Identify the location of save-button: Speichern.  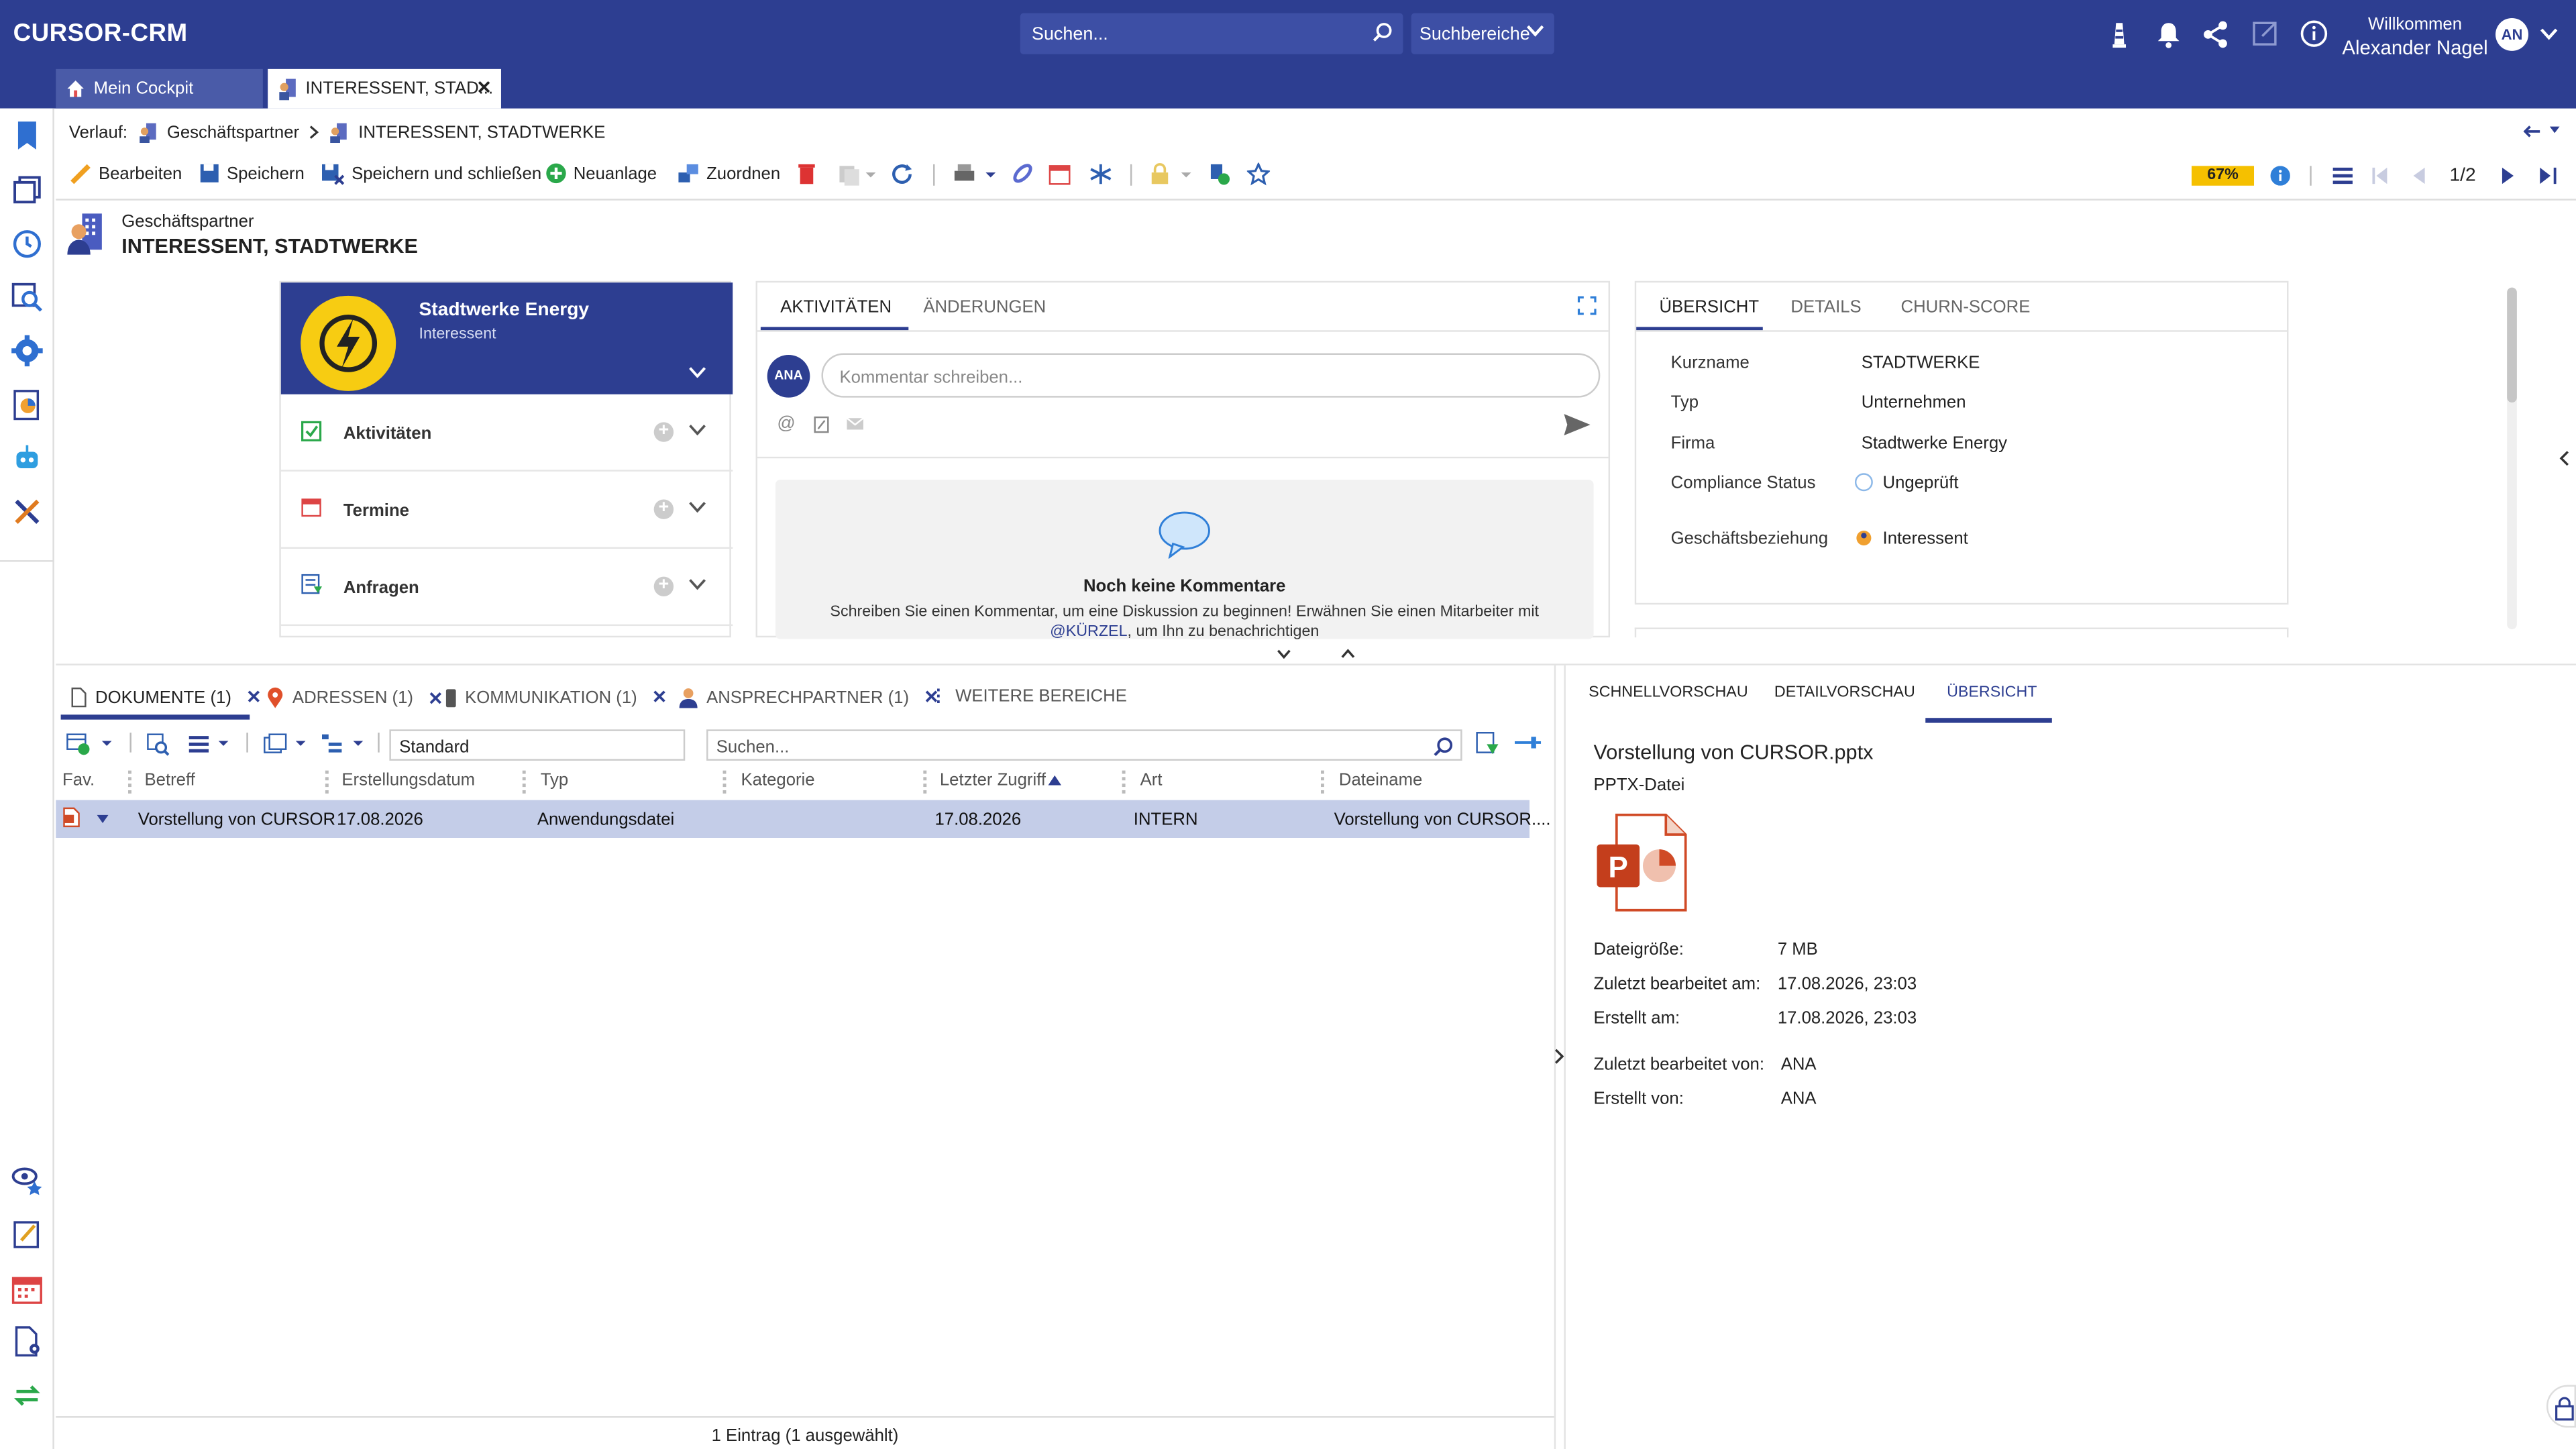
(252, 173).